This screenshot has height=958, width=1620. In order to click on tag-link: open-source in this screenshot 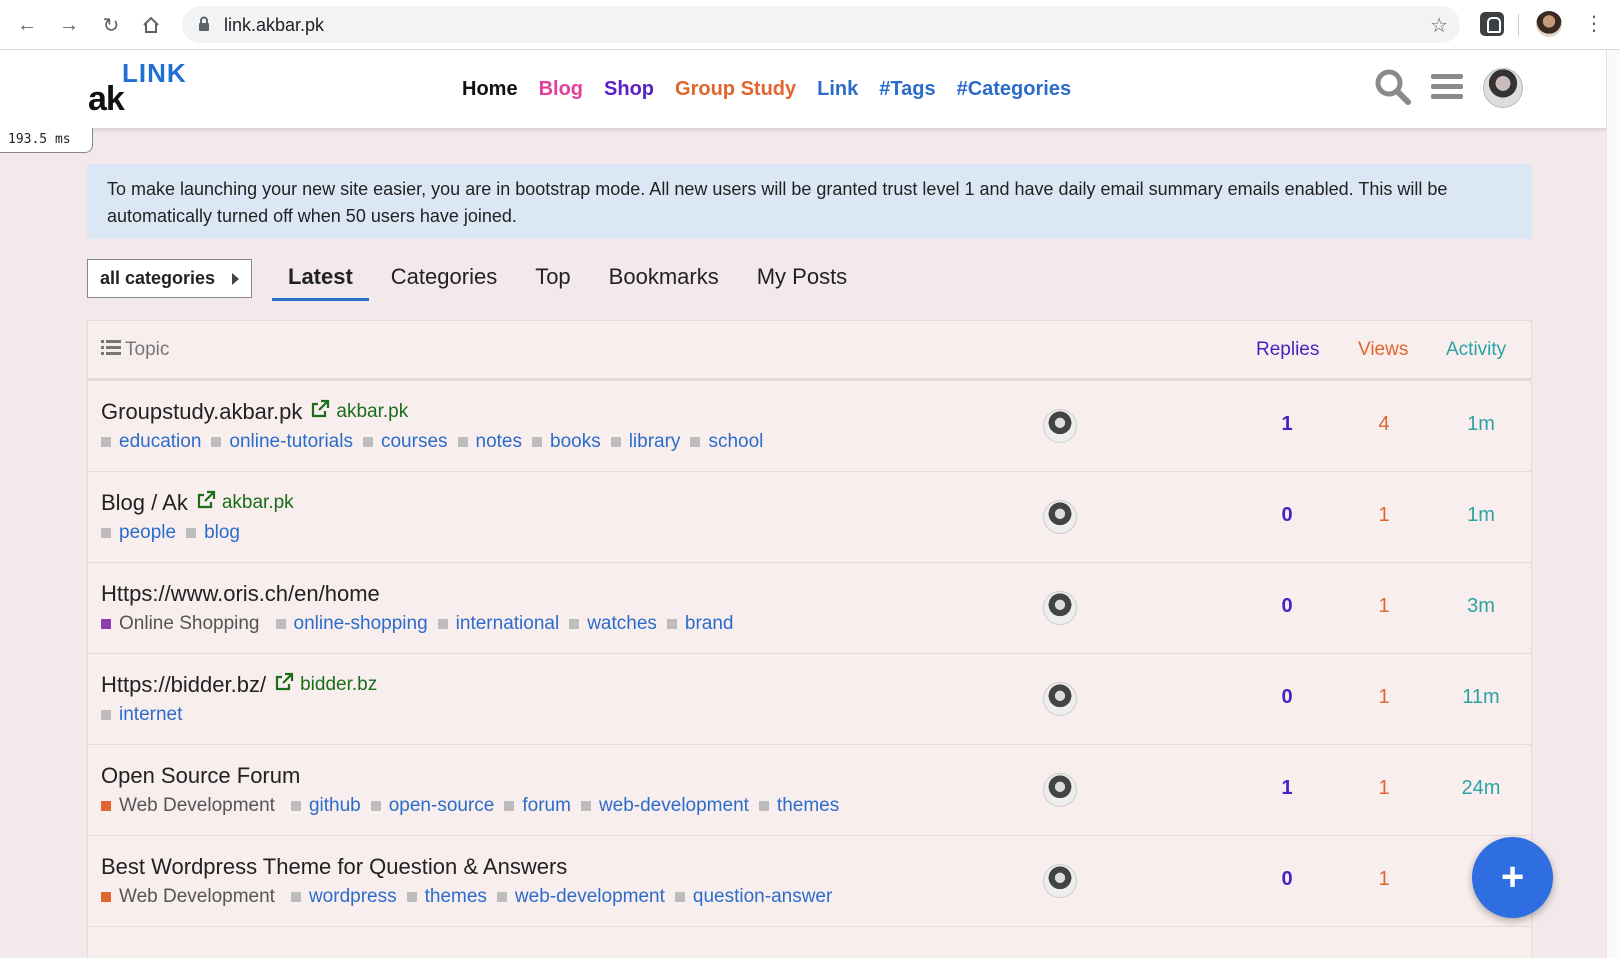, I will do `click(432, 806)`.